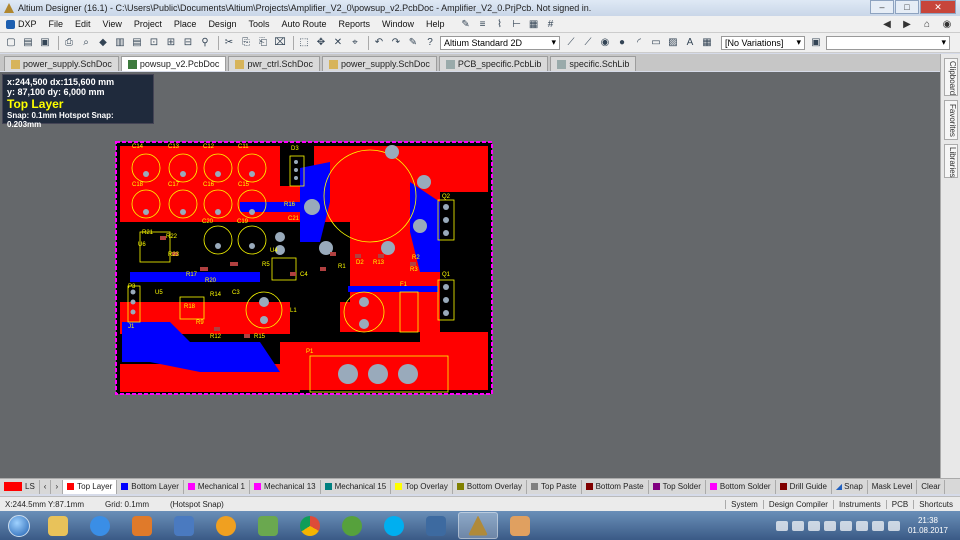 The image size is (960, 540). Describe the element at coordinates (887, 24) in the screenshot. I see `back-icon: ◀` at that location.